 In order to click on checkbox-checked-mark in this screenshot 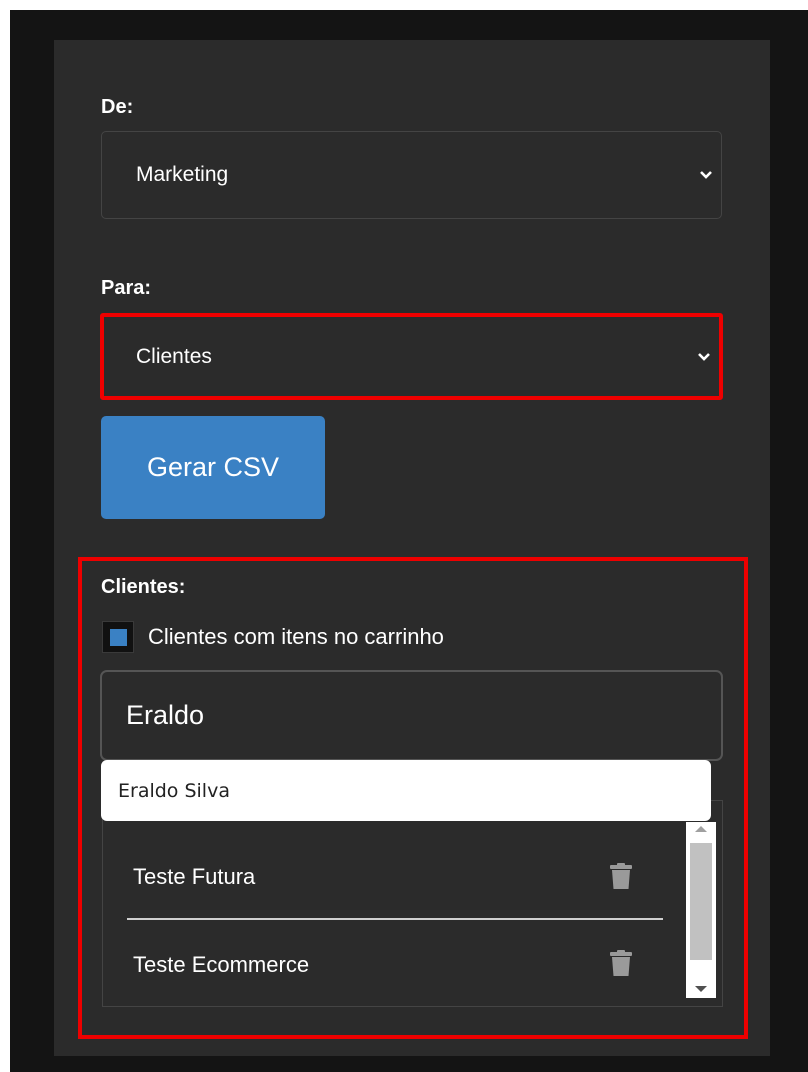, I will do `click(118, 637)`.